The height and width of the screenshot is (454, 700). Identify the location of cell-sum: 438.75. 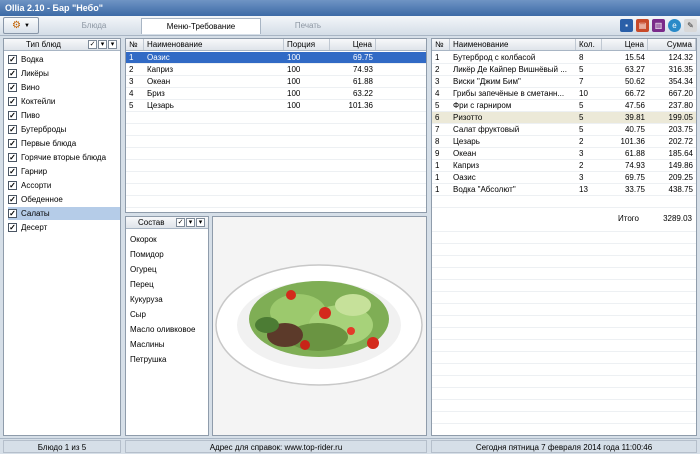
(680, 189).